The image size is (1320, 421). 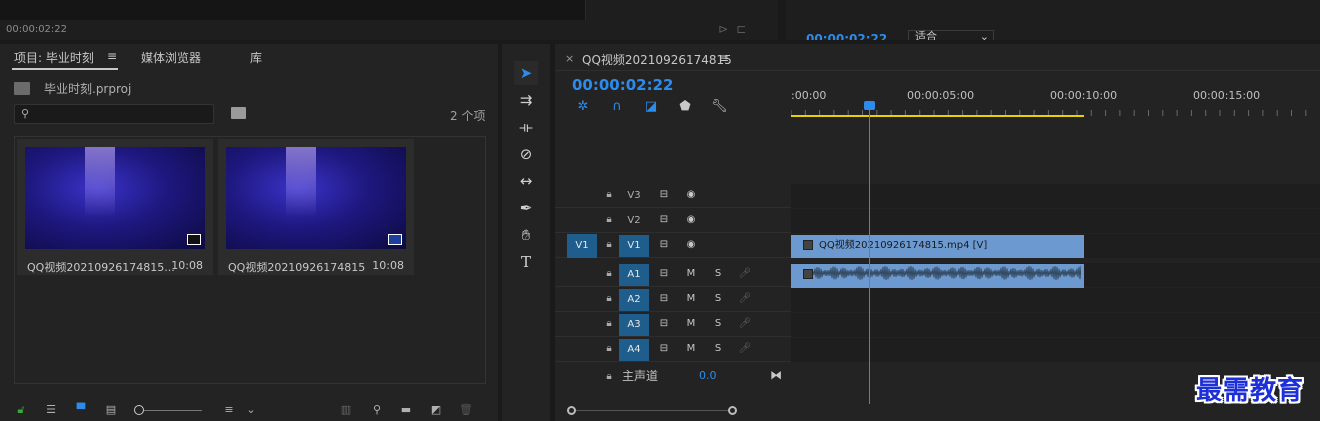 What do you see at coordinates (623, 85) in the screenshot?
I see `timeline-timecode: 00:00:02:22` at bounding box center [623, 85].